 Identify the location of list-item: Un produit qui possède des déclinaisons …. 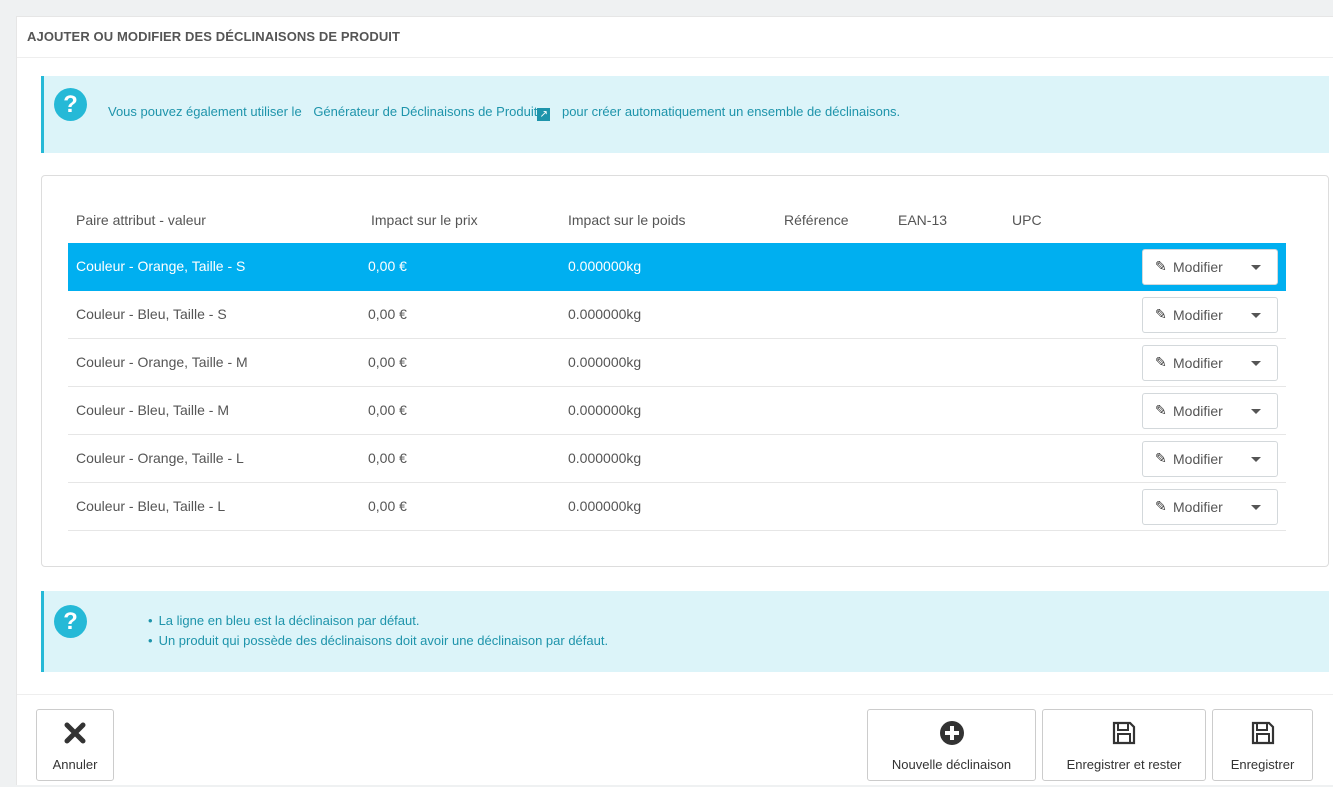
(378, 641).